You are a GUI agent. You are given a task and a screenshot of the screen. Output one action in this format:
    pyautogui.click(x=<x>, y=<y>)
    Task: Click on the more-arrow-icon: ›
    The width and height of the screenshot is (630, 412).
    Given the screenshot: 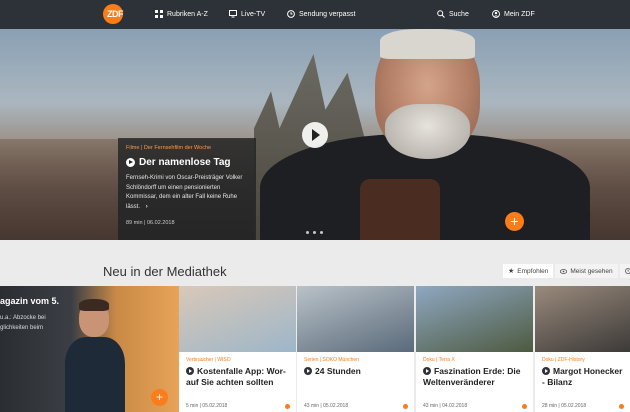 What is the action you would take?
    pyautogui.click(x=147, y=207)
    